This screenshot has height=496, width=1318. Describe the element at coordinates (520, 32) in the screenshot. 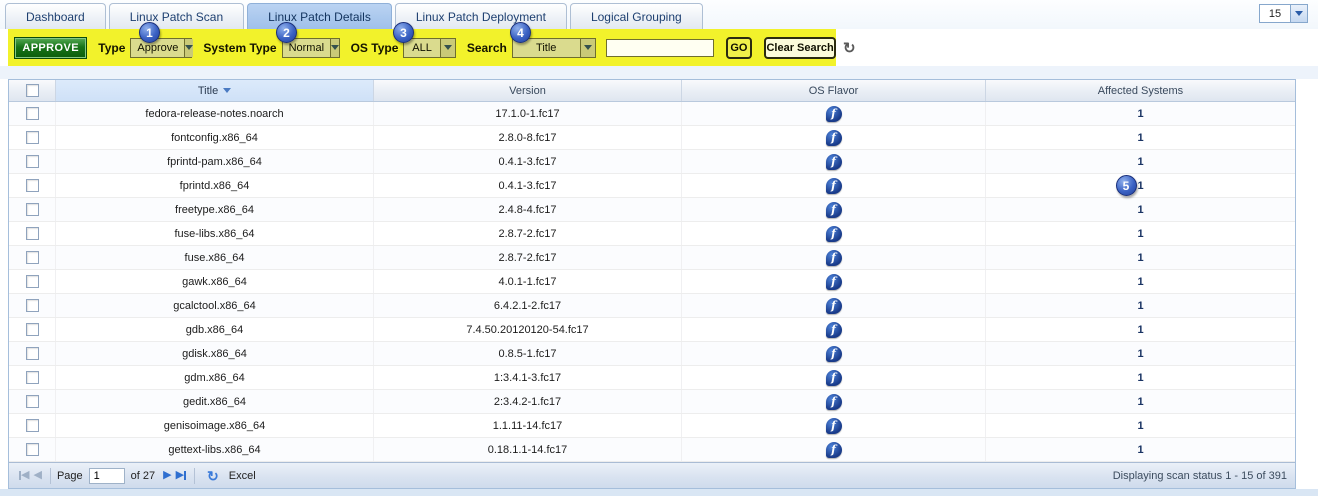

I see `annotation-4: 4` at that location.